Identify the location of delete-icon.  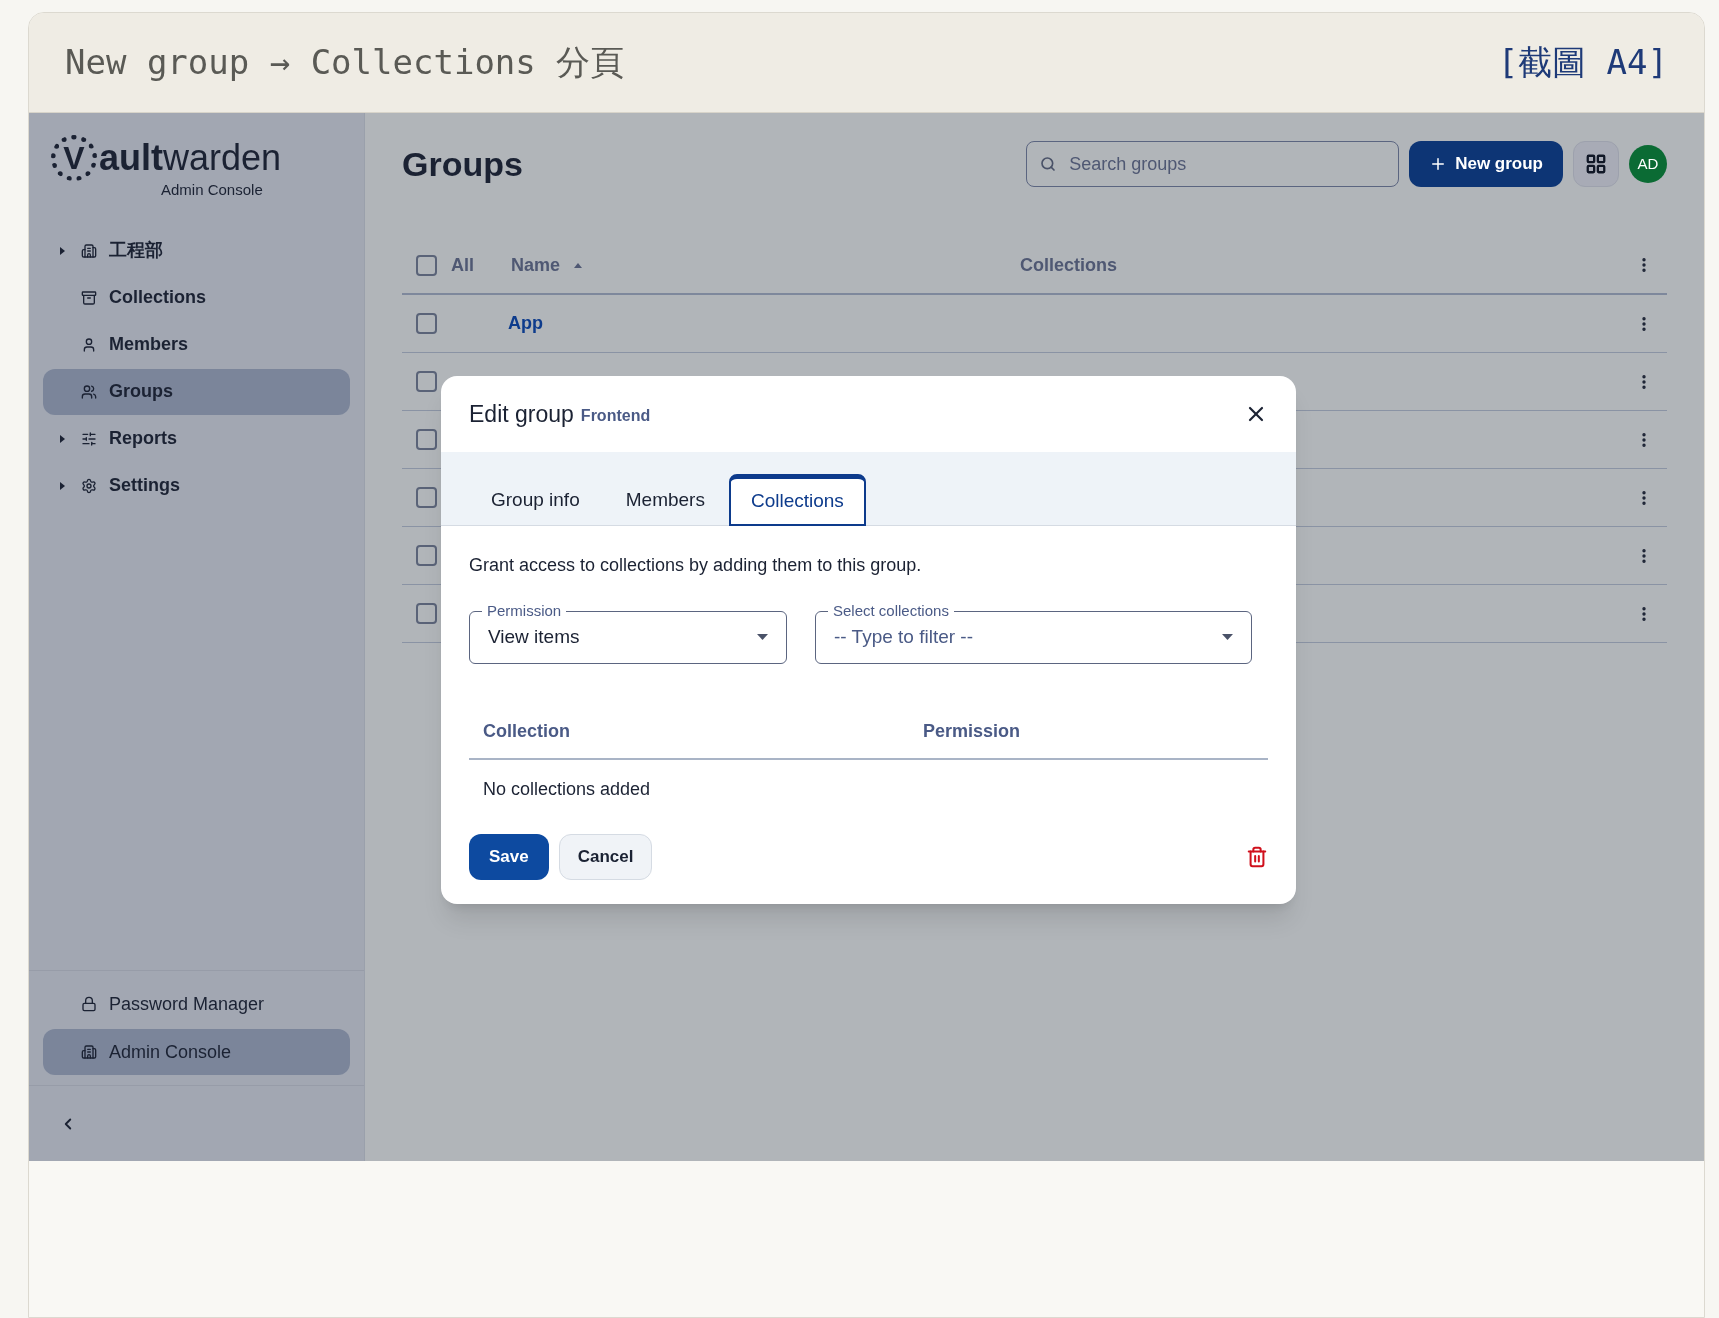
(1257, 857).